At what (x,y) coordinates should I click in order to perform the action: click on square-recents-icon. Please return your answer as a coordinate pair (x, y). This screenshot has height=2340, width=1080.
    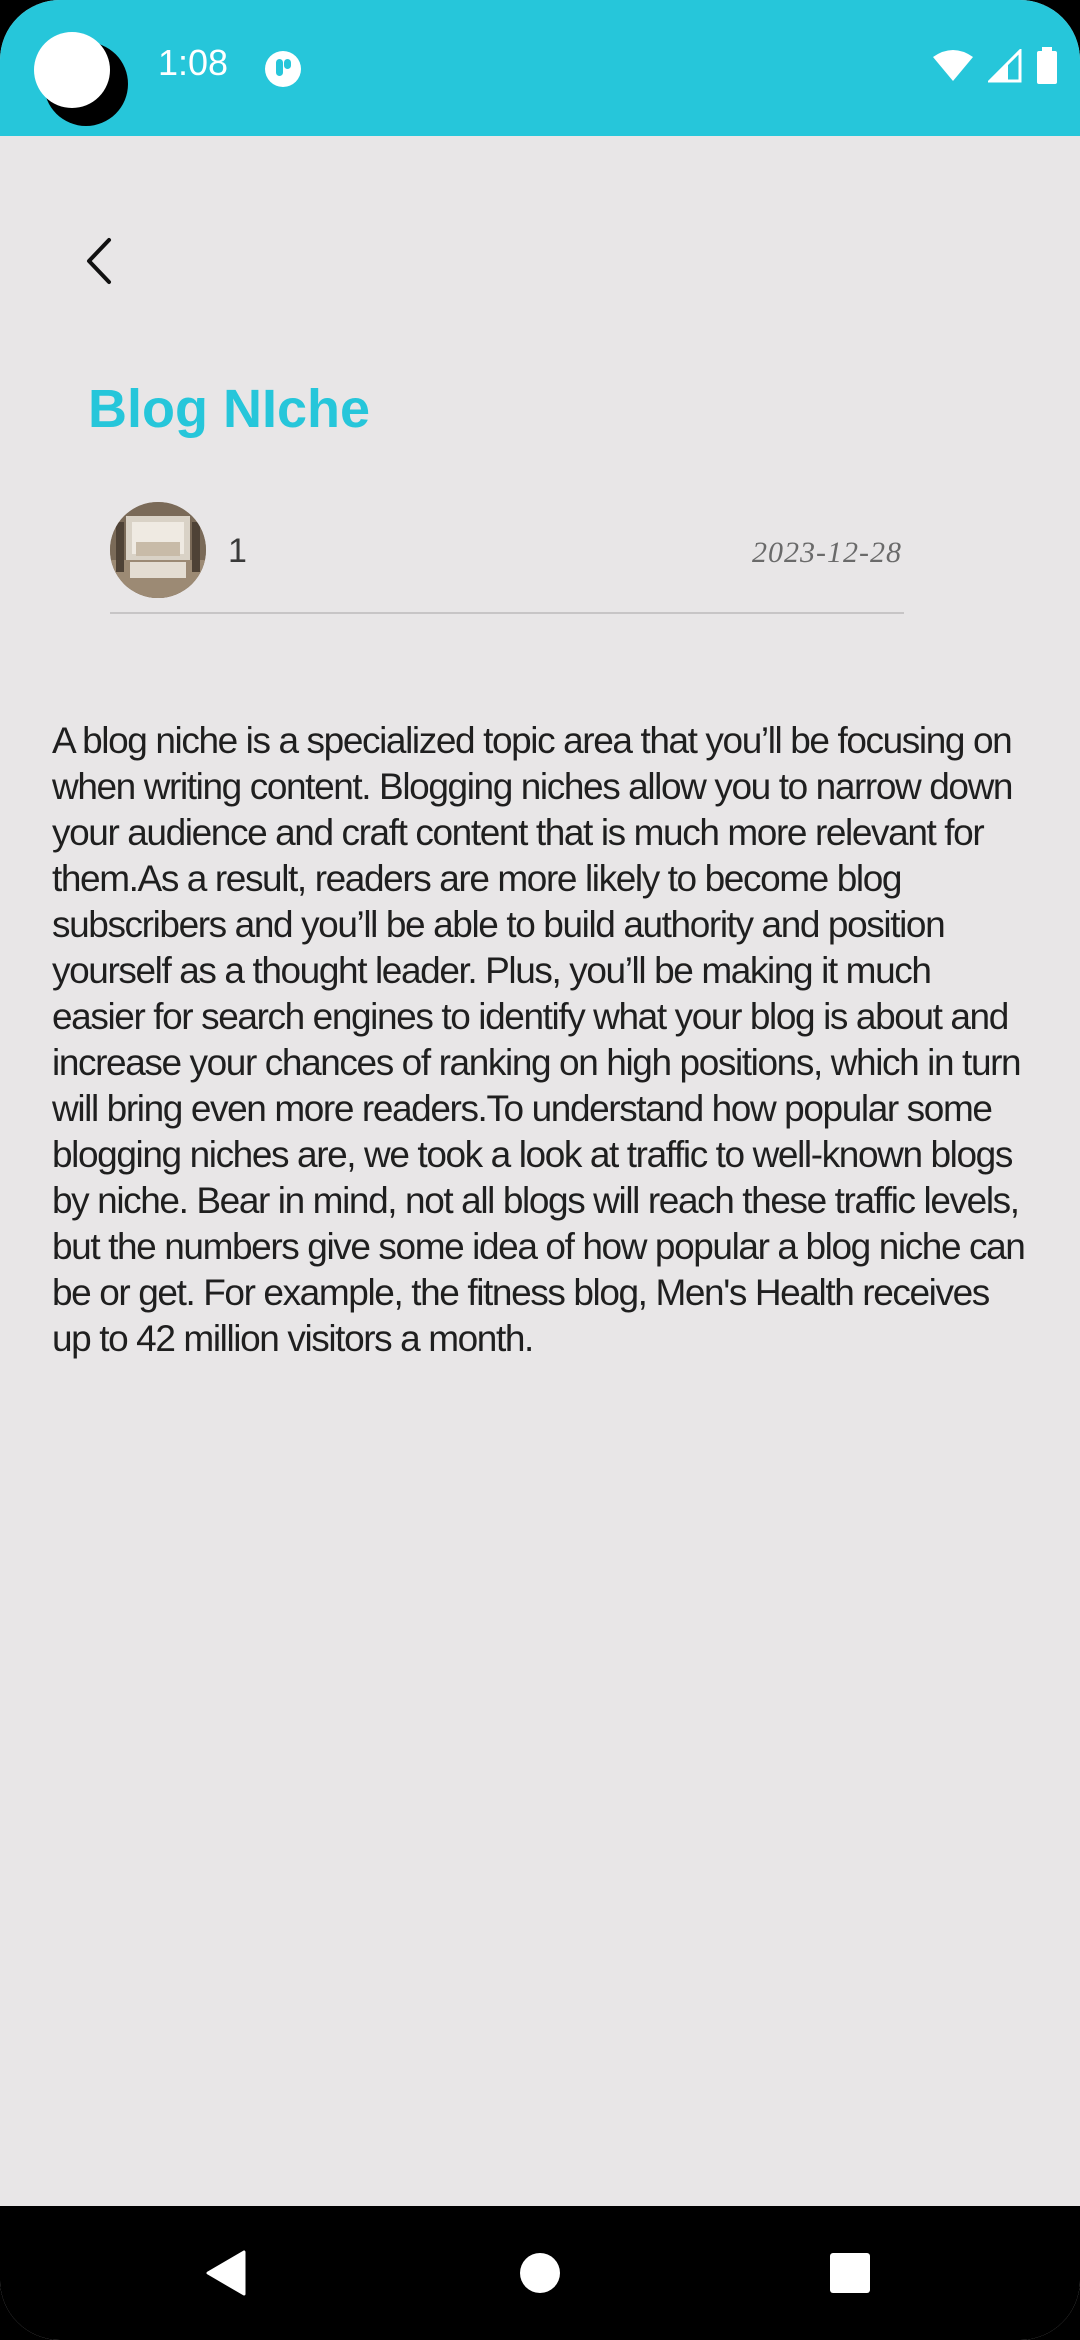
    Looking at the image, I should click on (850, 2273).